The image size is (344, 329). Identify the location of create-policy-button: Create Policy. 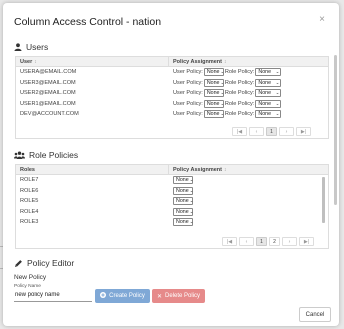
(122, 296).